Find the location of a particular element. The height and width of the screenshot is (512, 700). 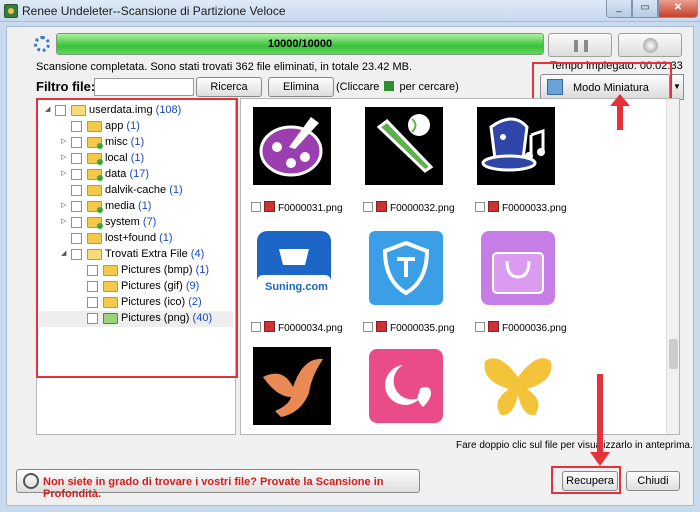

thumbnail-butterfly is located at coordinates (518, 386).